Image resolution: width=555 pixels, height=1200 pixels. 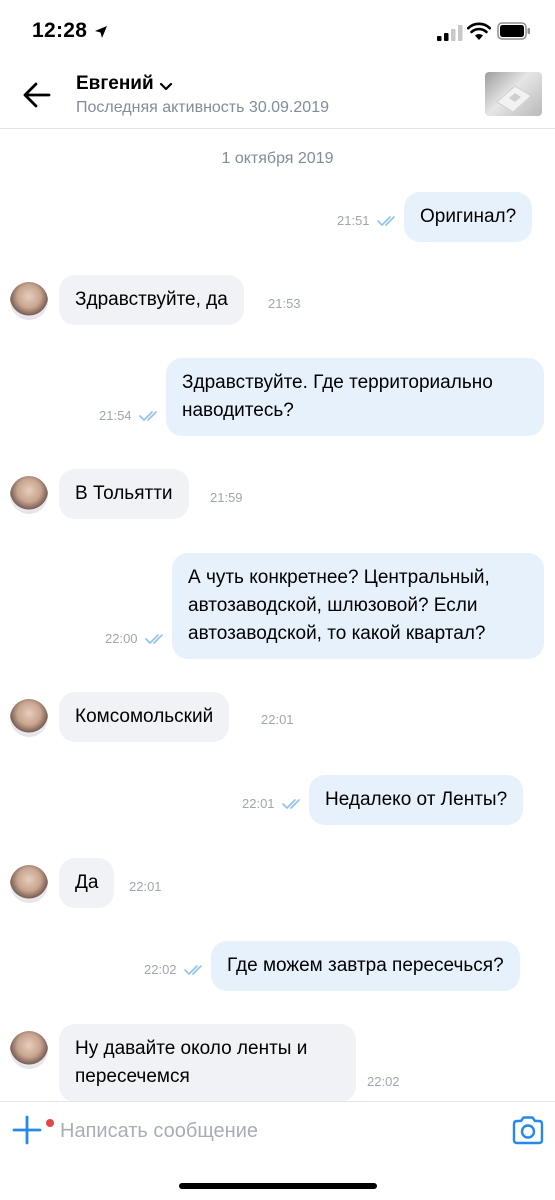 What do you see at coordinates (121, 638) in the screenshot?
I see `message-time: 22:00` at bounding box center [121, 638].